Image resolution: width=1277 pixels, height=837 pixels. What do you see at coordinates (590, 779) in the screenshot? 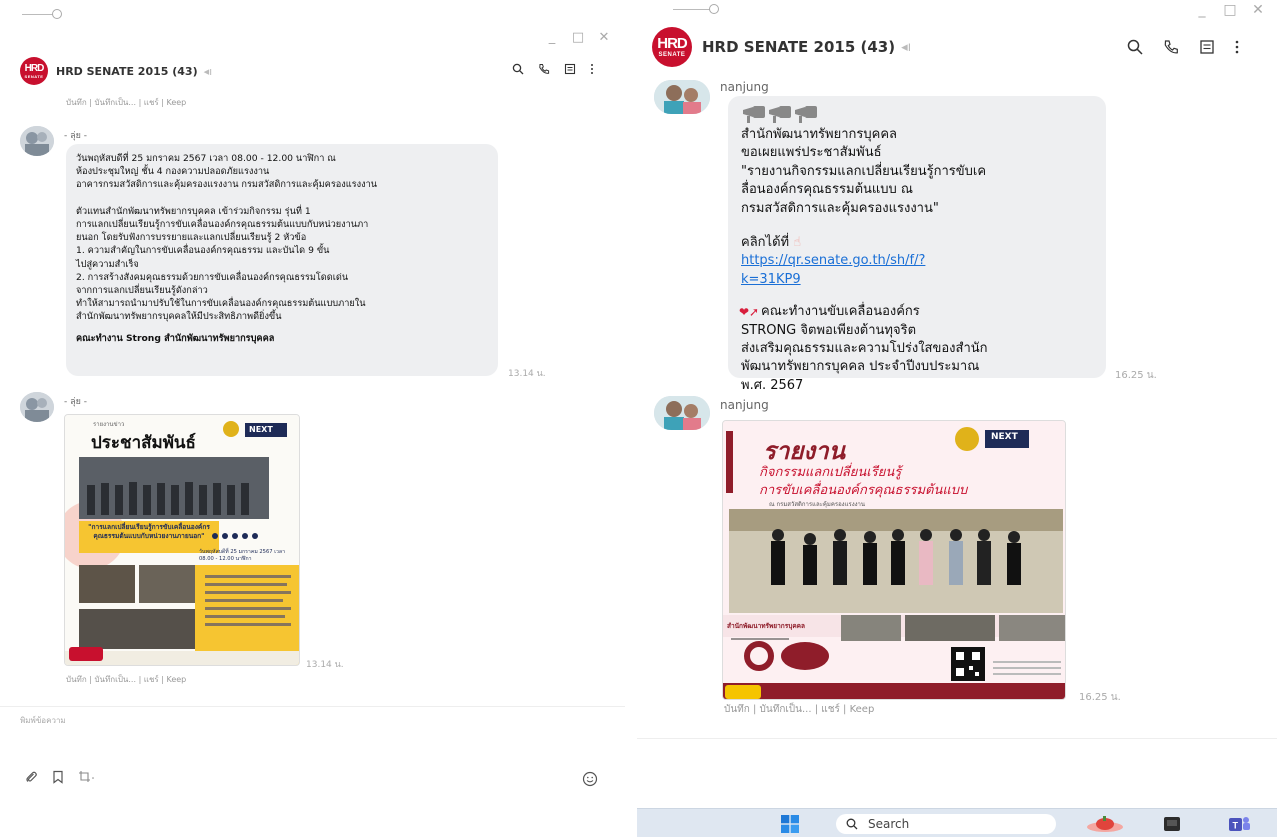
I see `emoji-icon` at bounding box center [590, 779].